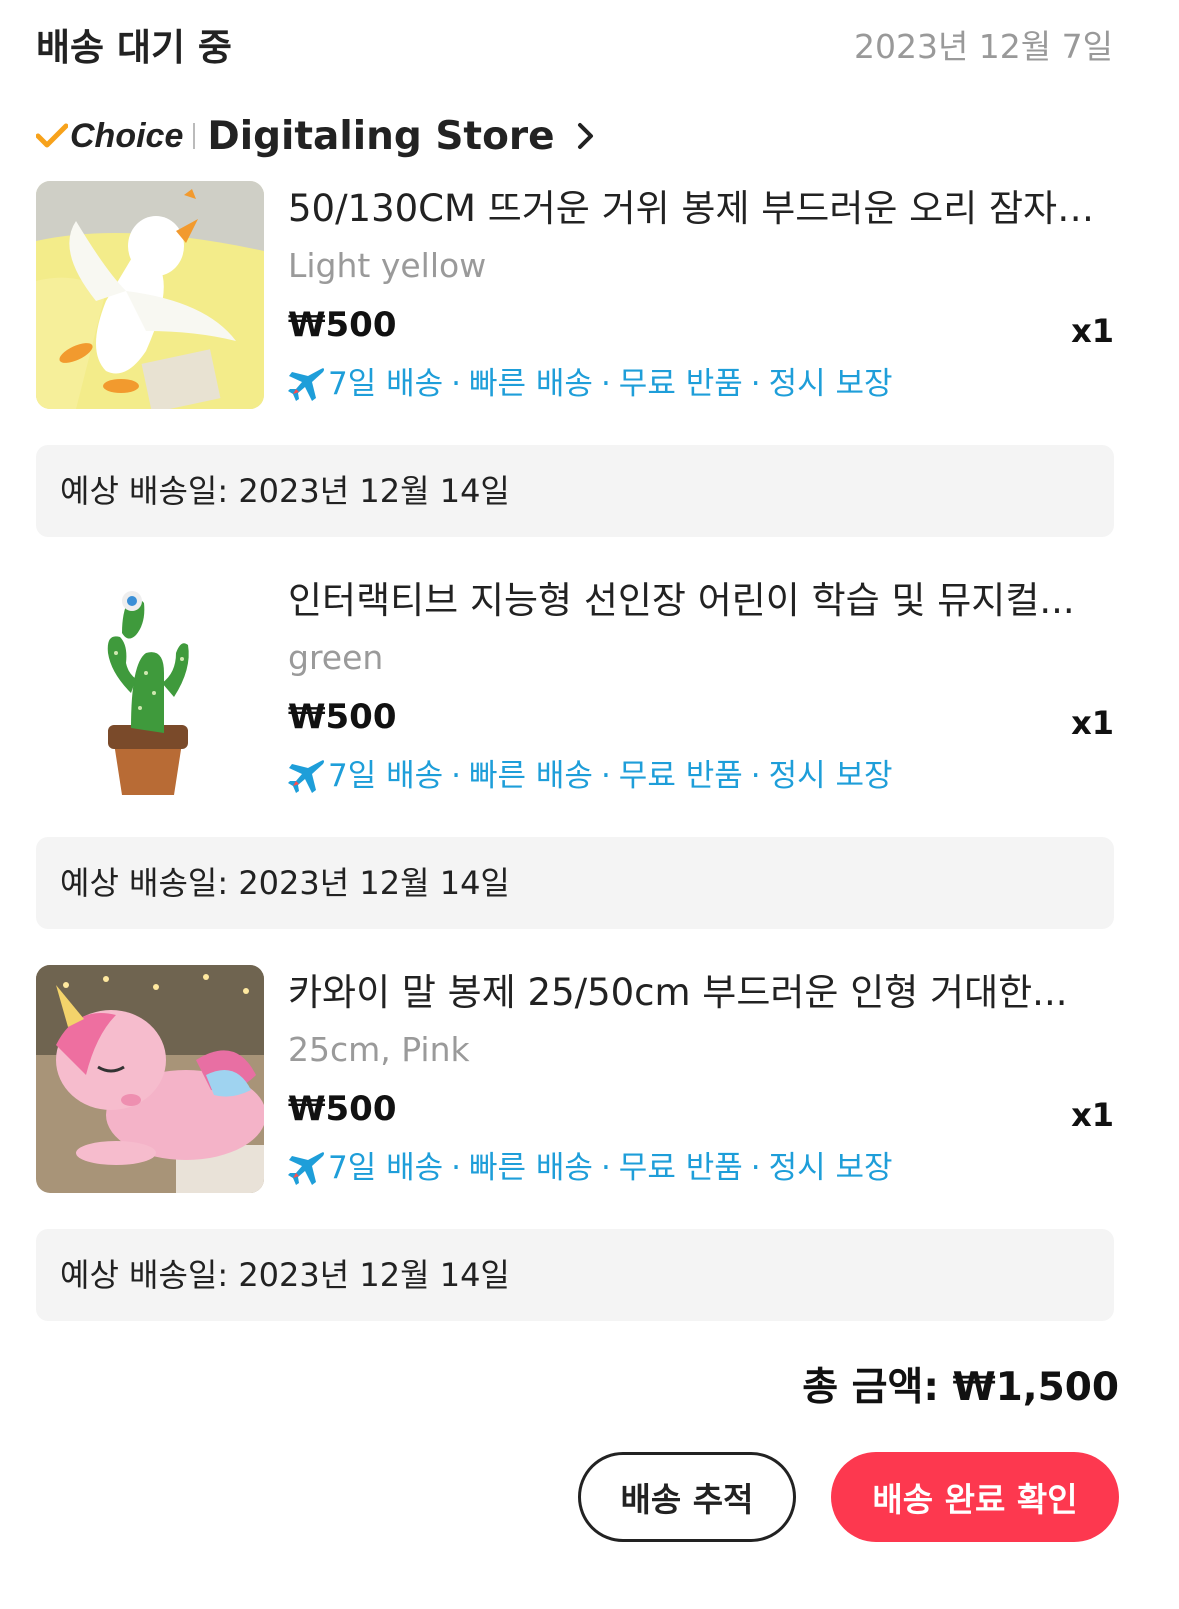 This screenshot has height=1609, width=1179. What do you see at coordinates (134, 47) in the screenshot?
I see `order-status: 배송 대기 중` at bounding box center [134, 47].